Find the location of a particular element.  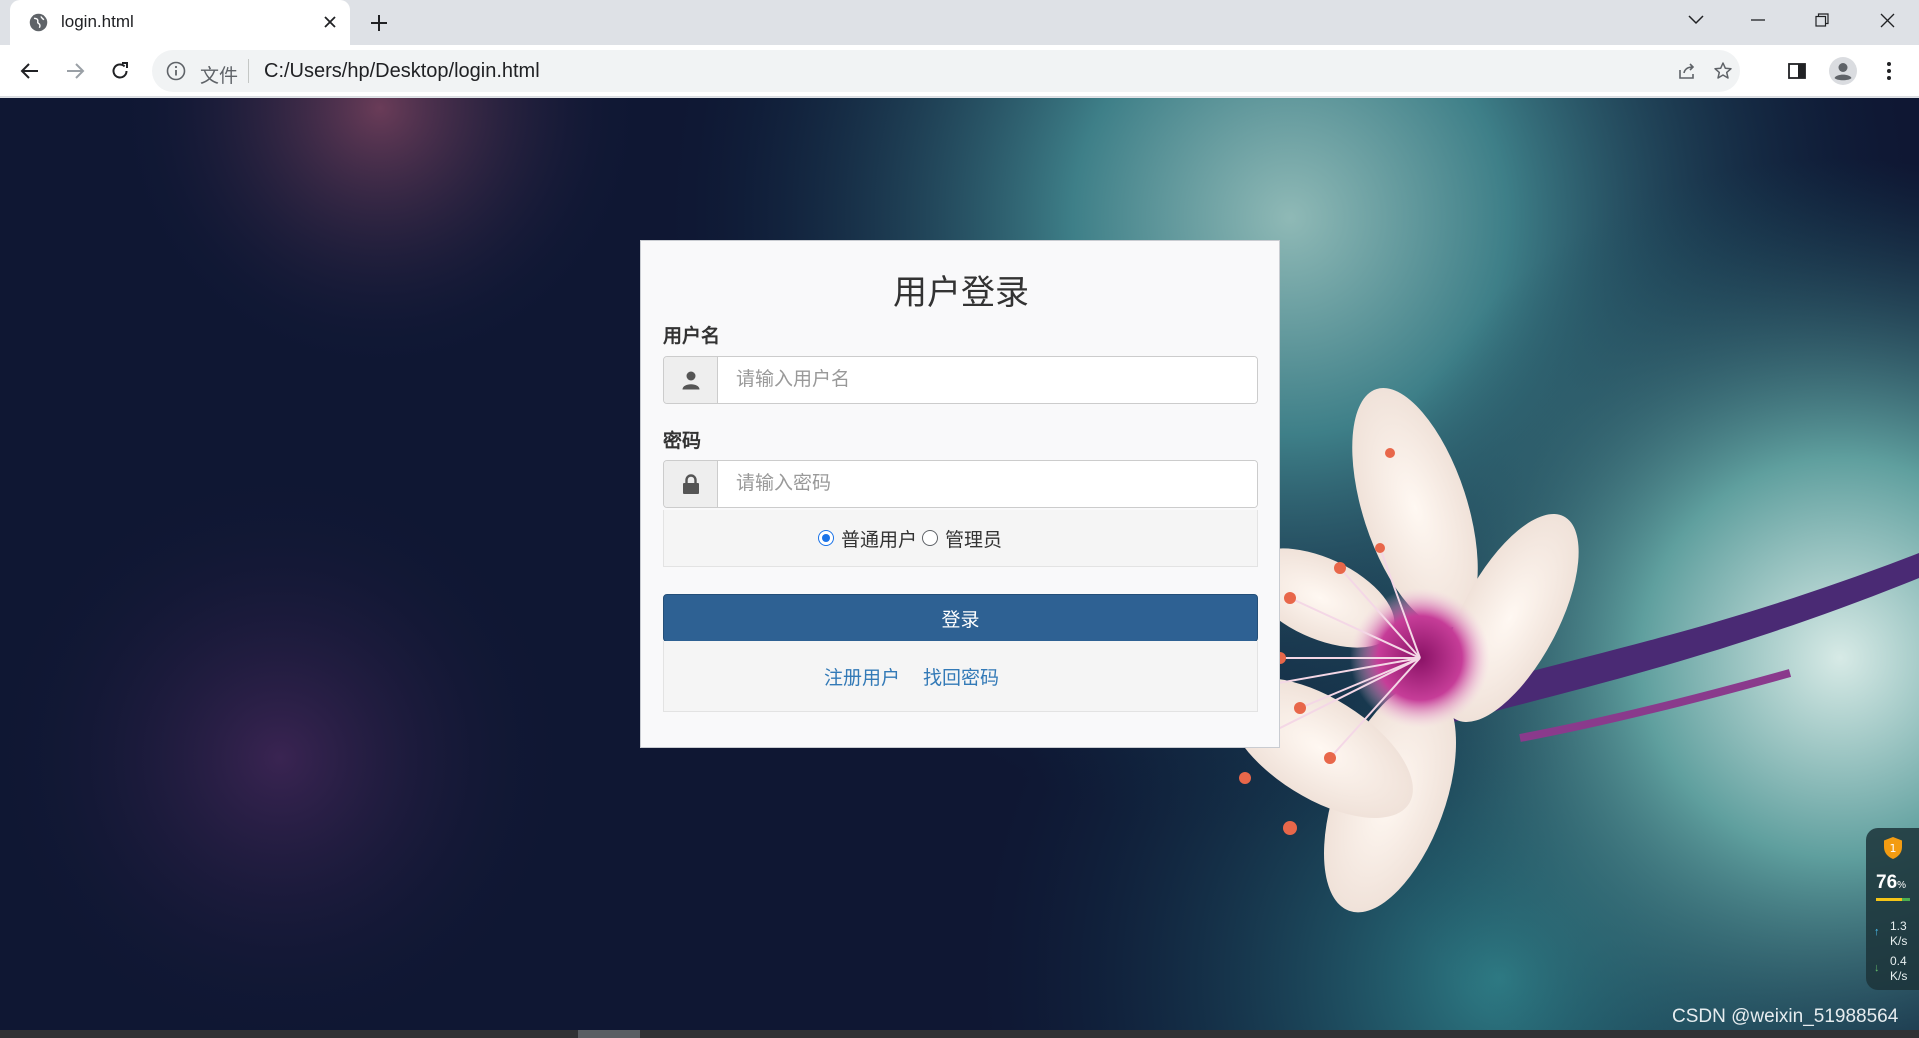

info-icon is located at coordinates (176, 71).